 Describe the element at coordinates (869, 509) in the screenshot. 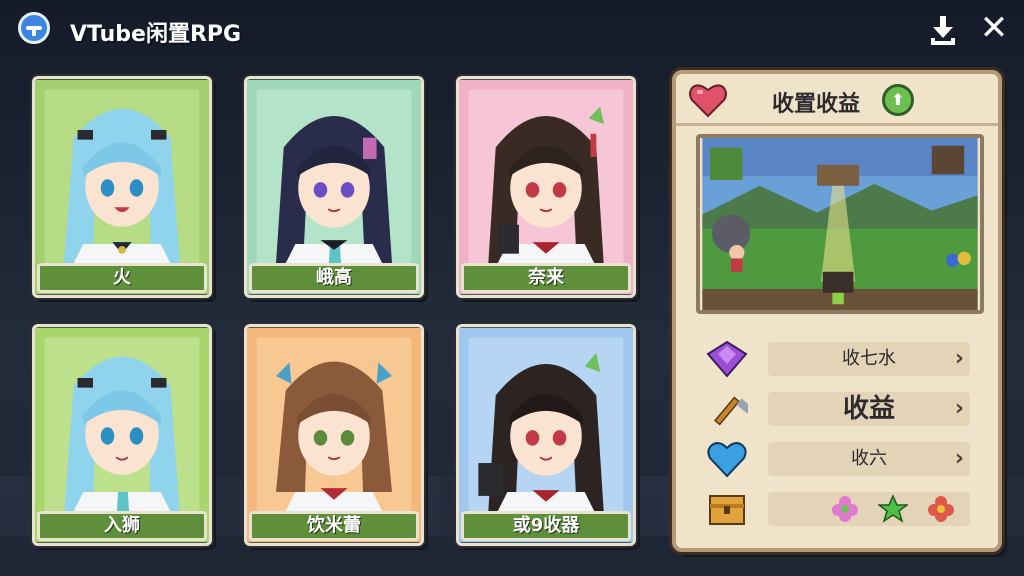

I see `rewards-bar` at that location.